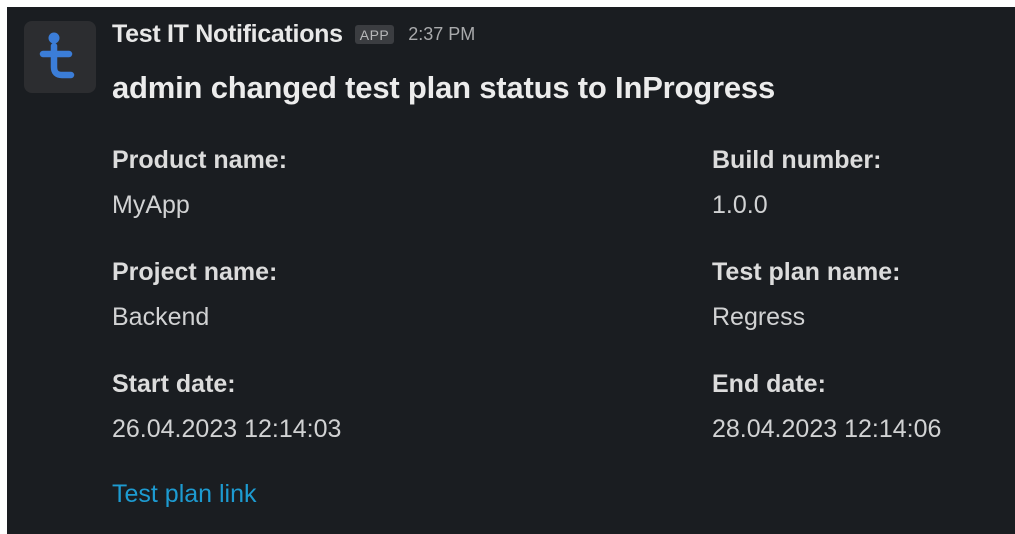 This screenshot has width=1015, height=534. What do you see at coordinates (60, 57) in the screenshot?
I see `test-it-logo-icon` at bounding box center [60, 57].